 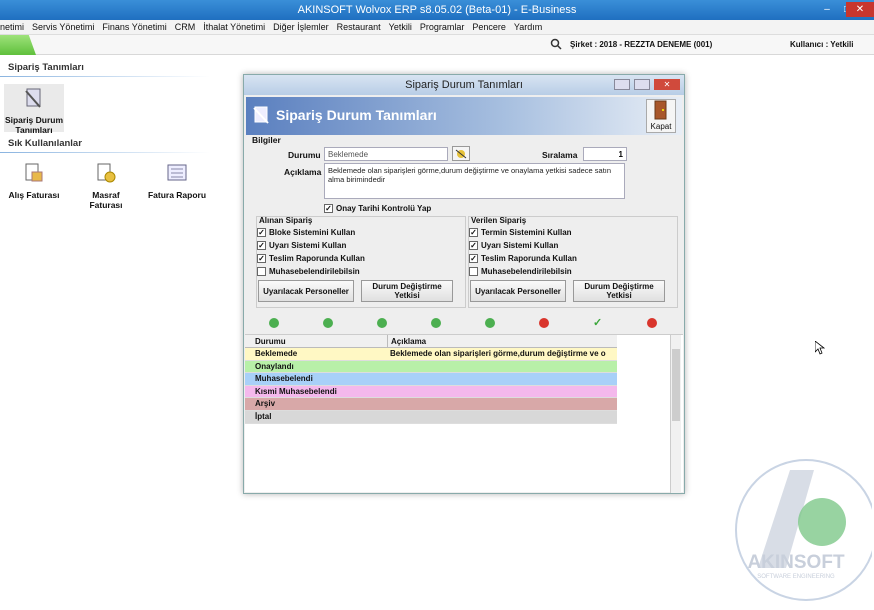 What do you see at coordinates (263, 416) in the screenshot?
I see `cell-durumu: İptal` at bounding box center [263, 416].